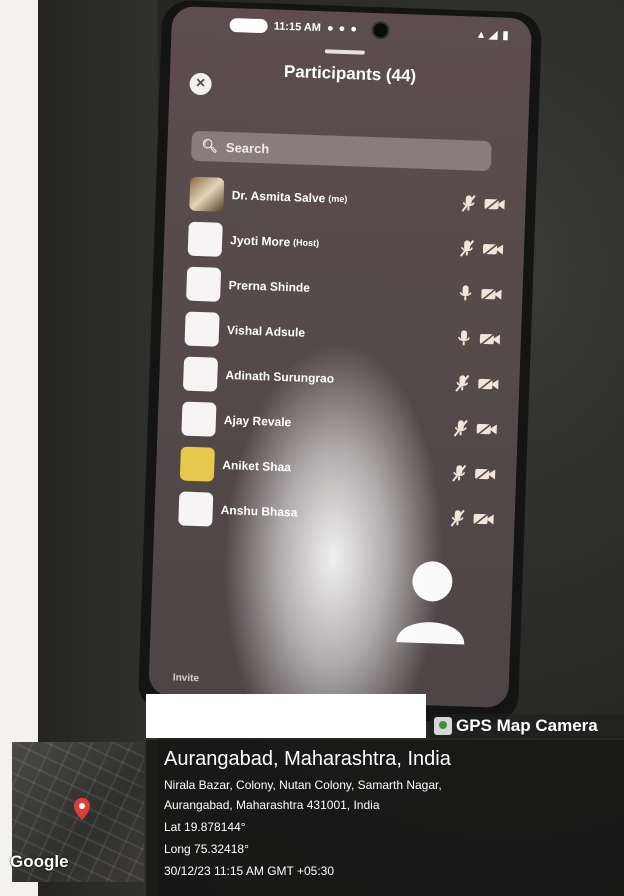  What do you see at coordinates (432, 581) in the screenshot?
I see `self-view-head` at bounding box center [432, 581].